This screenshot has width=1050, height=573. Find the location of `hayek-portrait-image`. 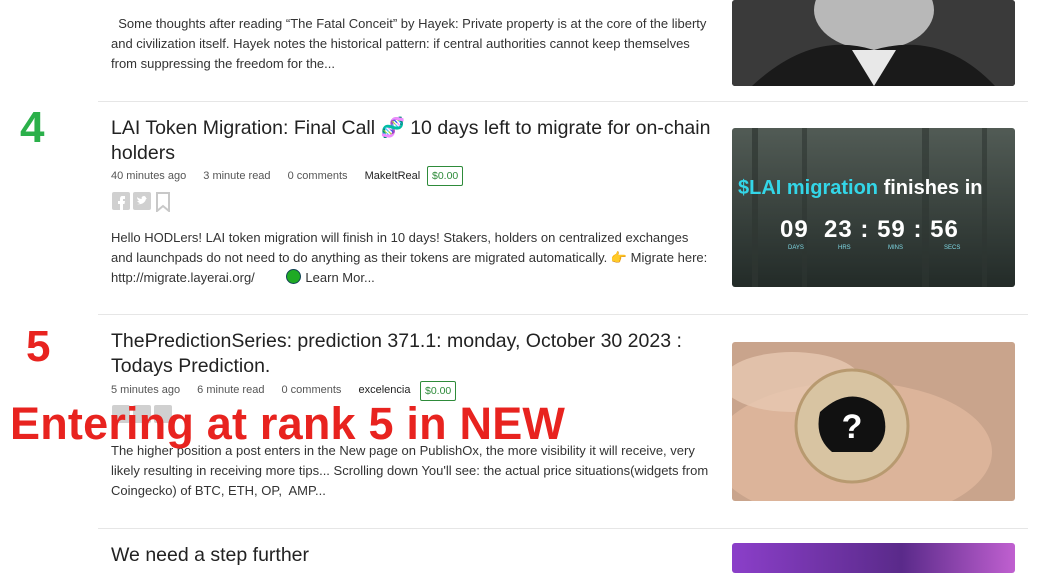

hayek-portrait-image is located at coordinates (873, 43).